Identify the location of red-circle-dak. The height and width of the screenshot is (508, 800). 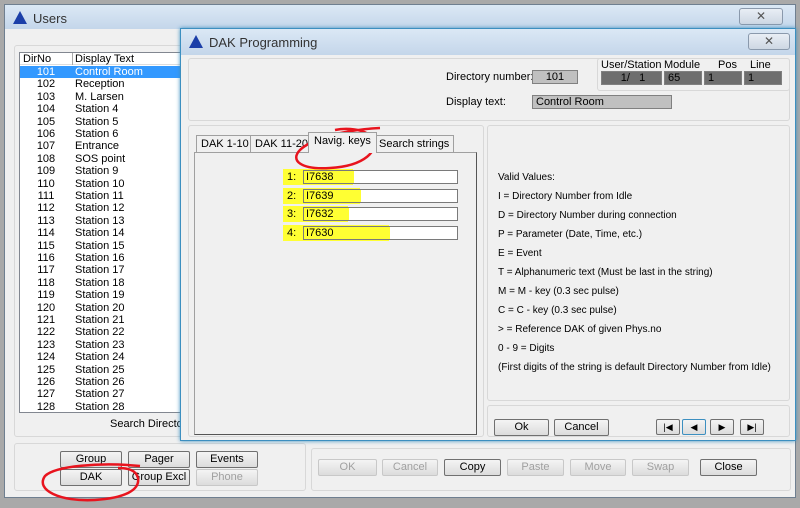
(91, 482).